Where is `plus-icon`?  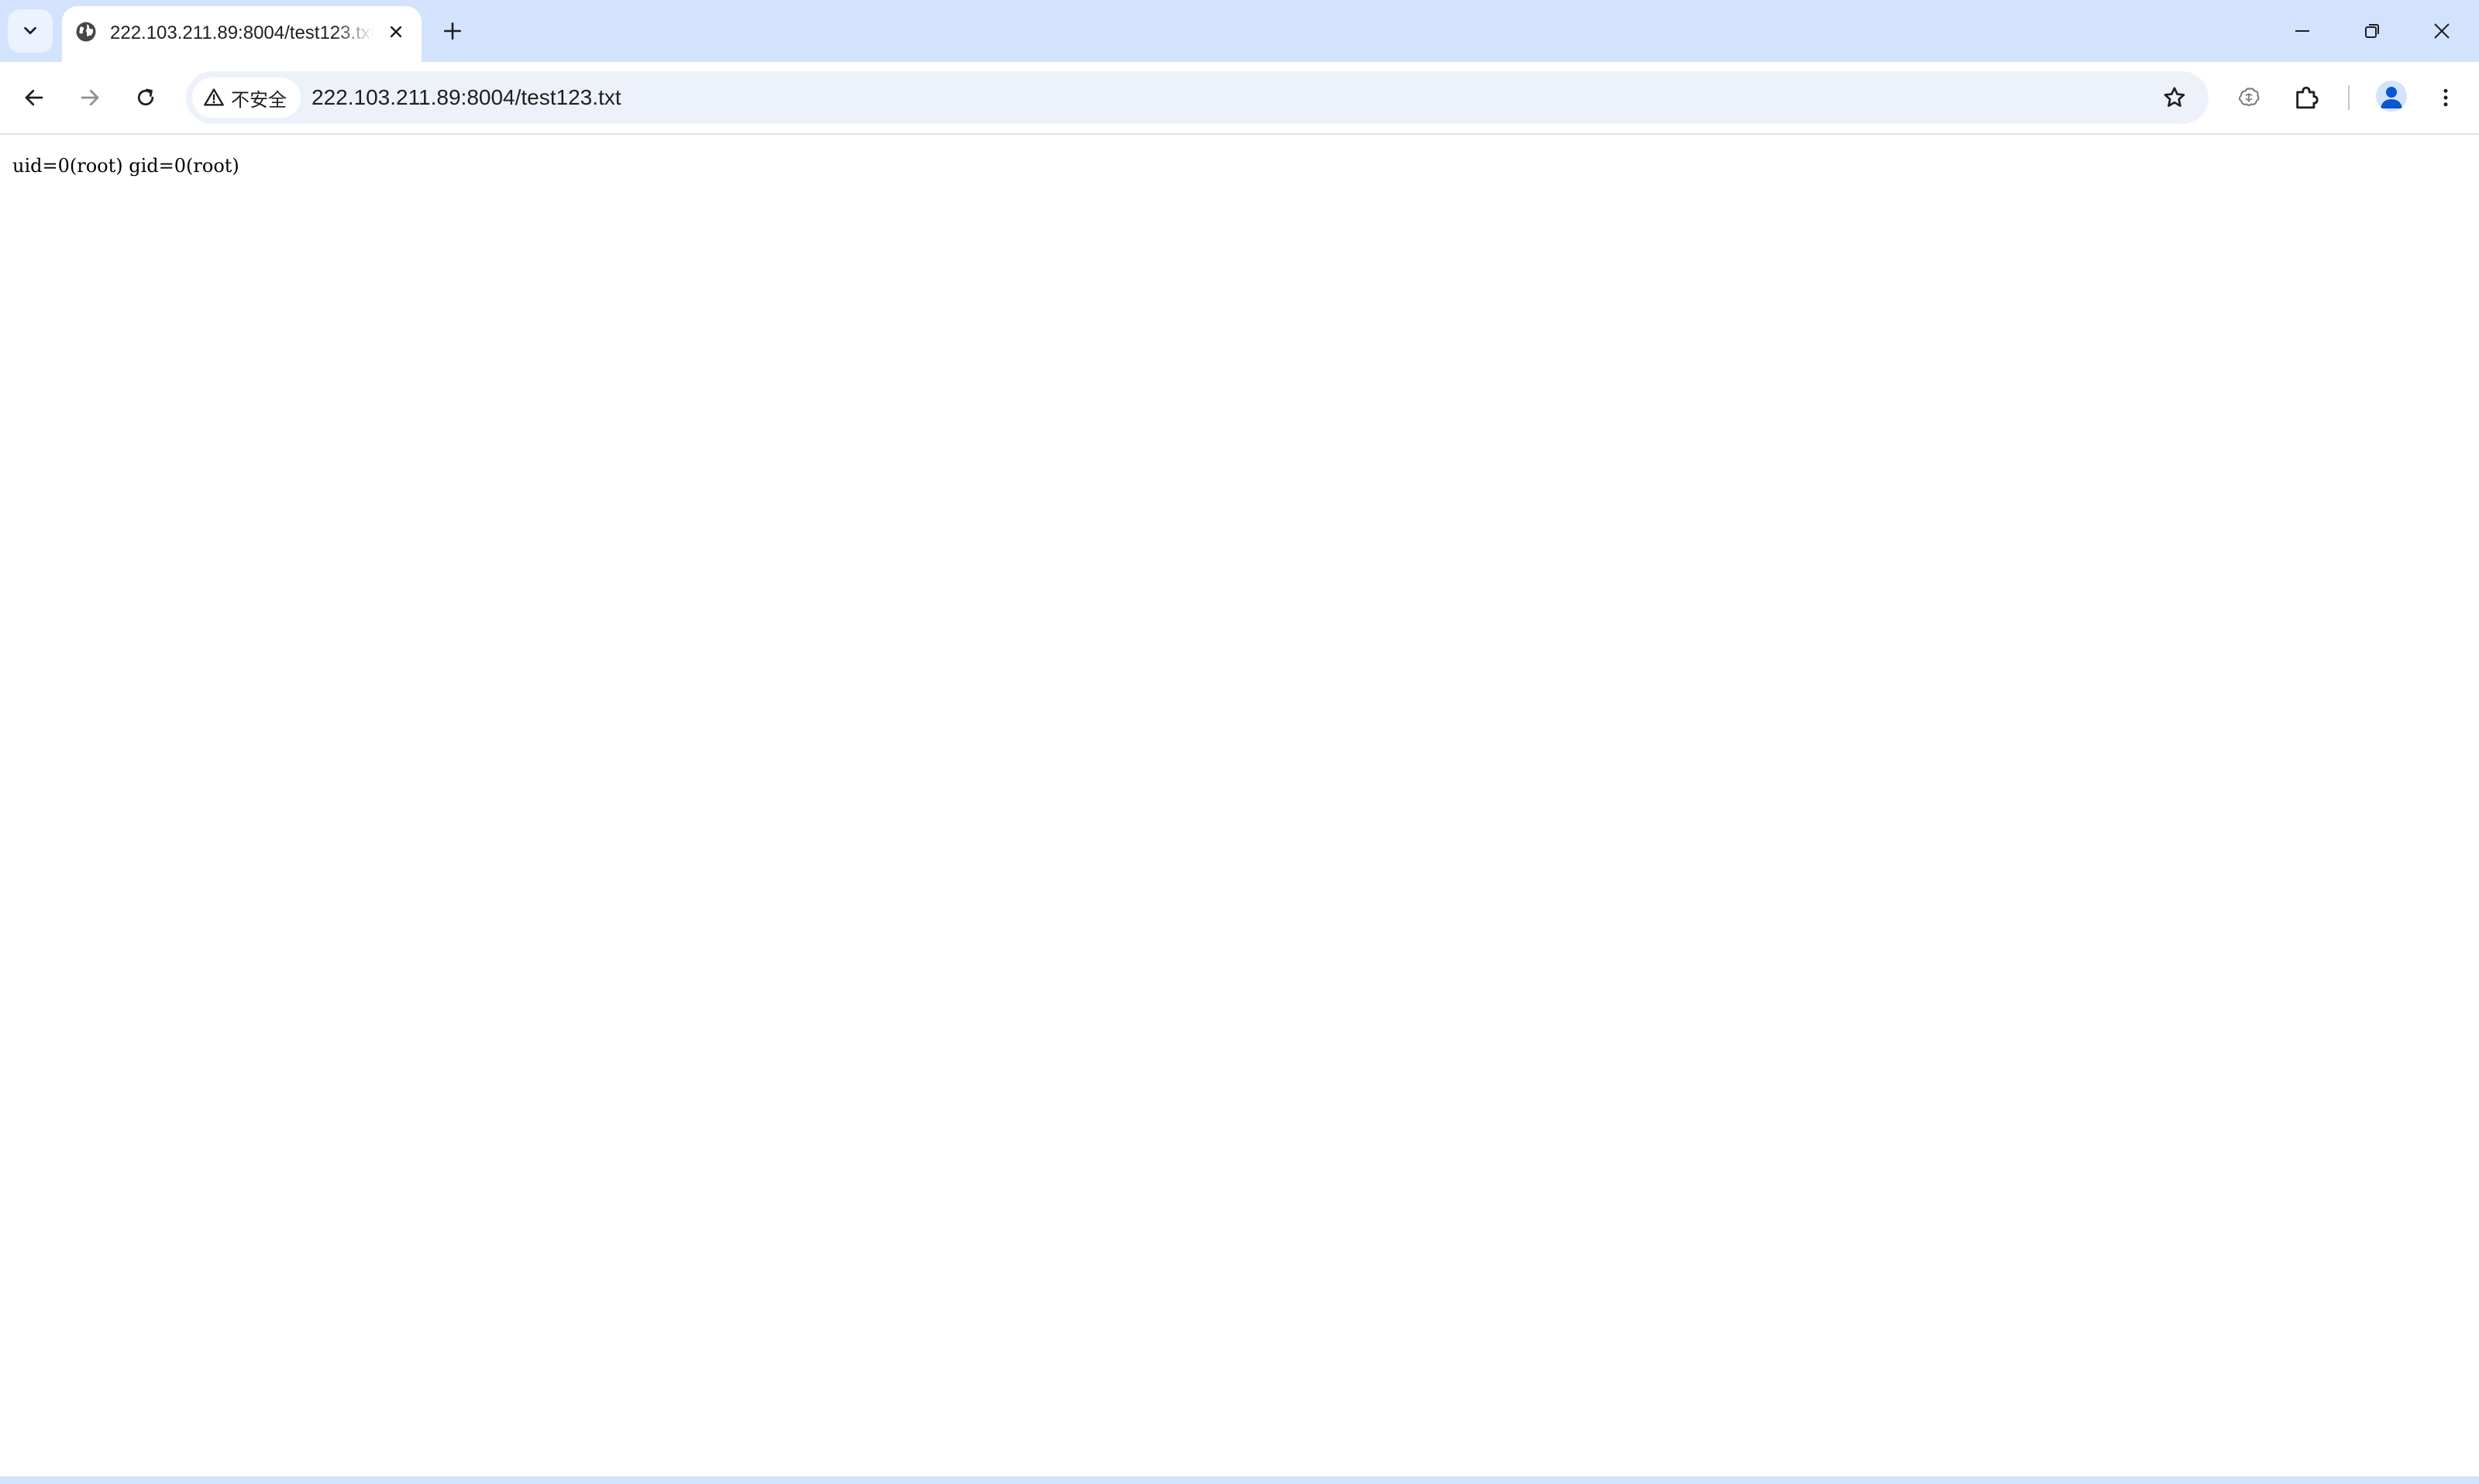
plus-icon is located at coordinates (452, 31).